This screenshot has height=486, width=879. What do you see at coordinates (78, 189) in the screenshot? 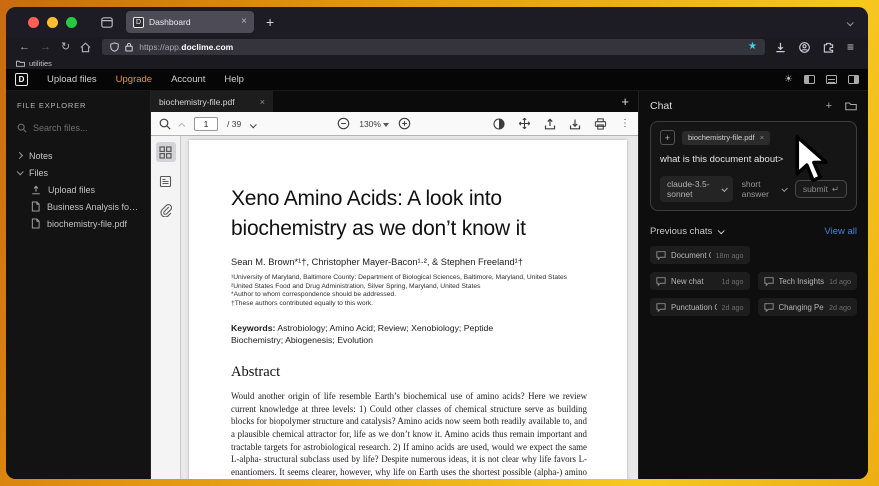
I see `tree-item-upload-files: Upload files` at bounding box center [78, 189].